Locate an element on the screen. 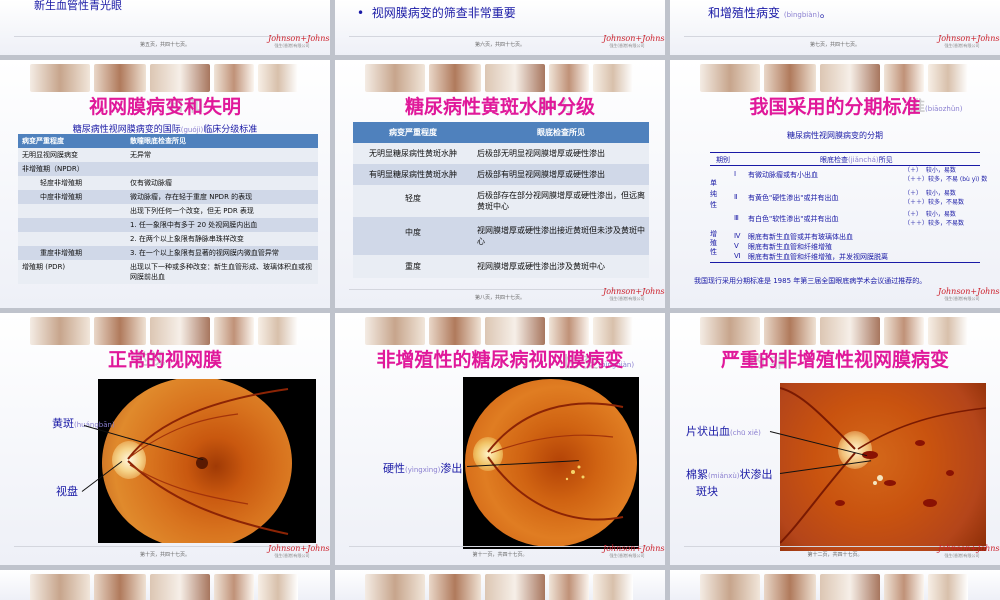 The height and width of the screenshot is (600, 1000). table-row: 非增殖期（NPDR） is located at coordinates (168, 169).